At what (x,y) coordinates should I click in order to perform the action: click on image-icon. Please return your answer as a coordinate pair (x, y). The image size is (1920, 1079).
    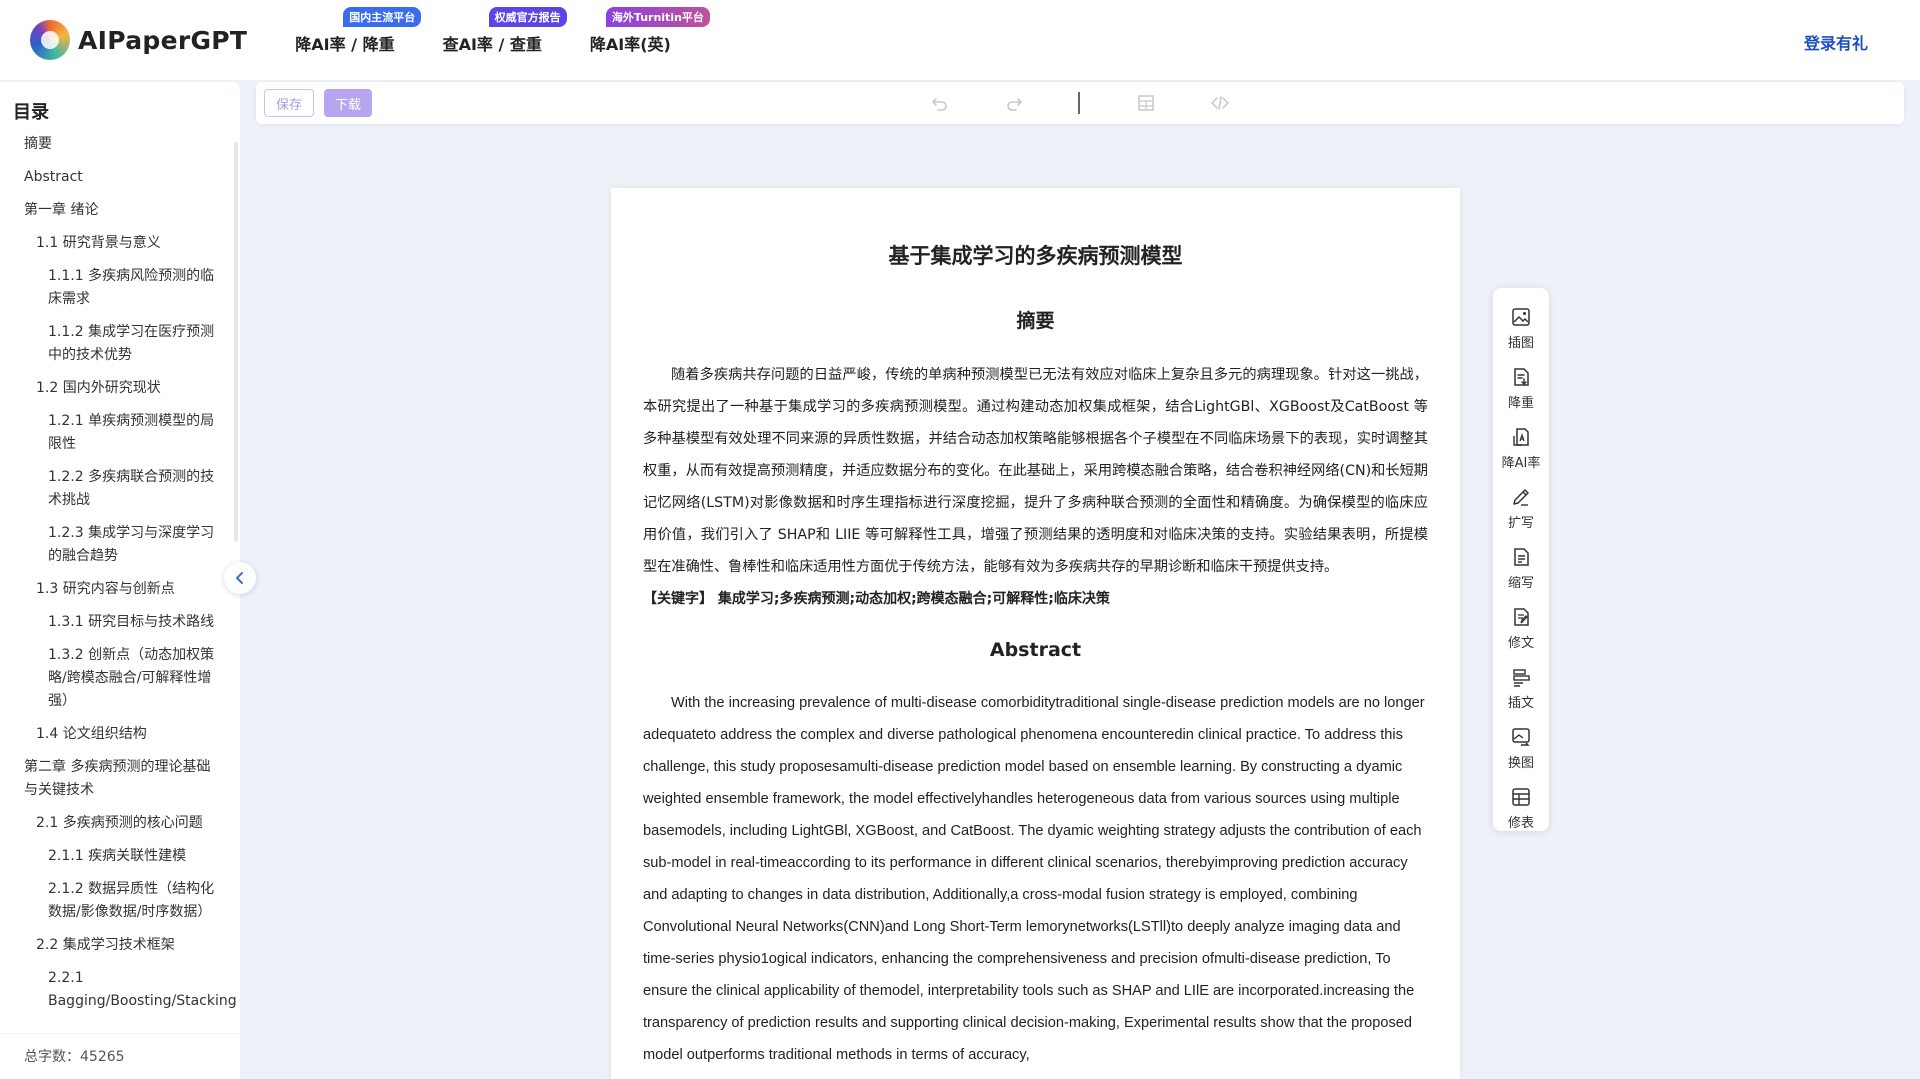
    Looking at the image, I should click on (1521, 316).